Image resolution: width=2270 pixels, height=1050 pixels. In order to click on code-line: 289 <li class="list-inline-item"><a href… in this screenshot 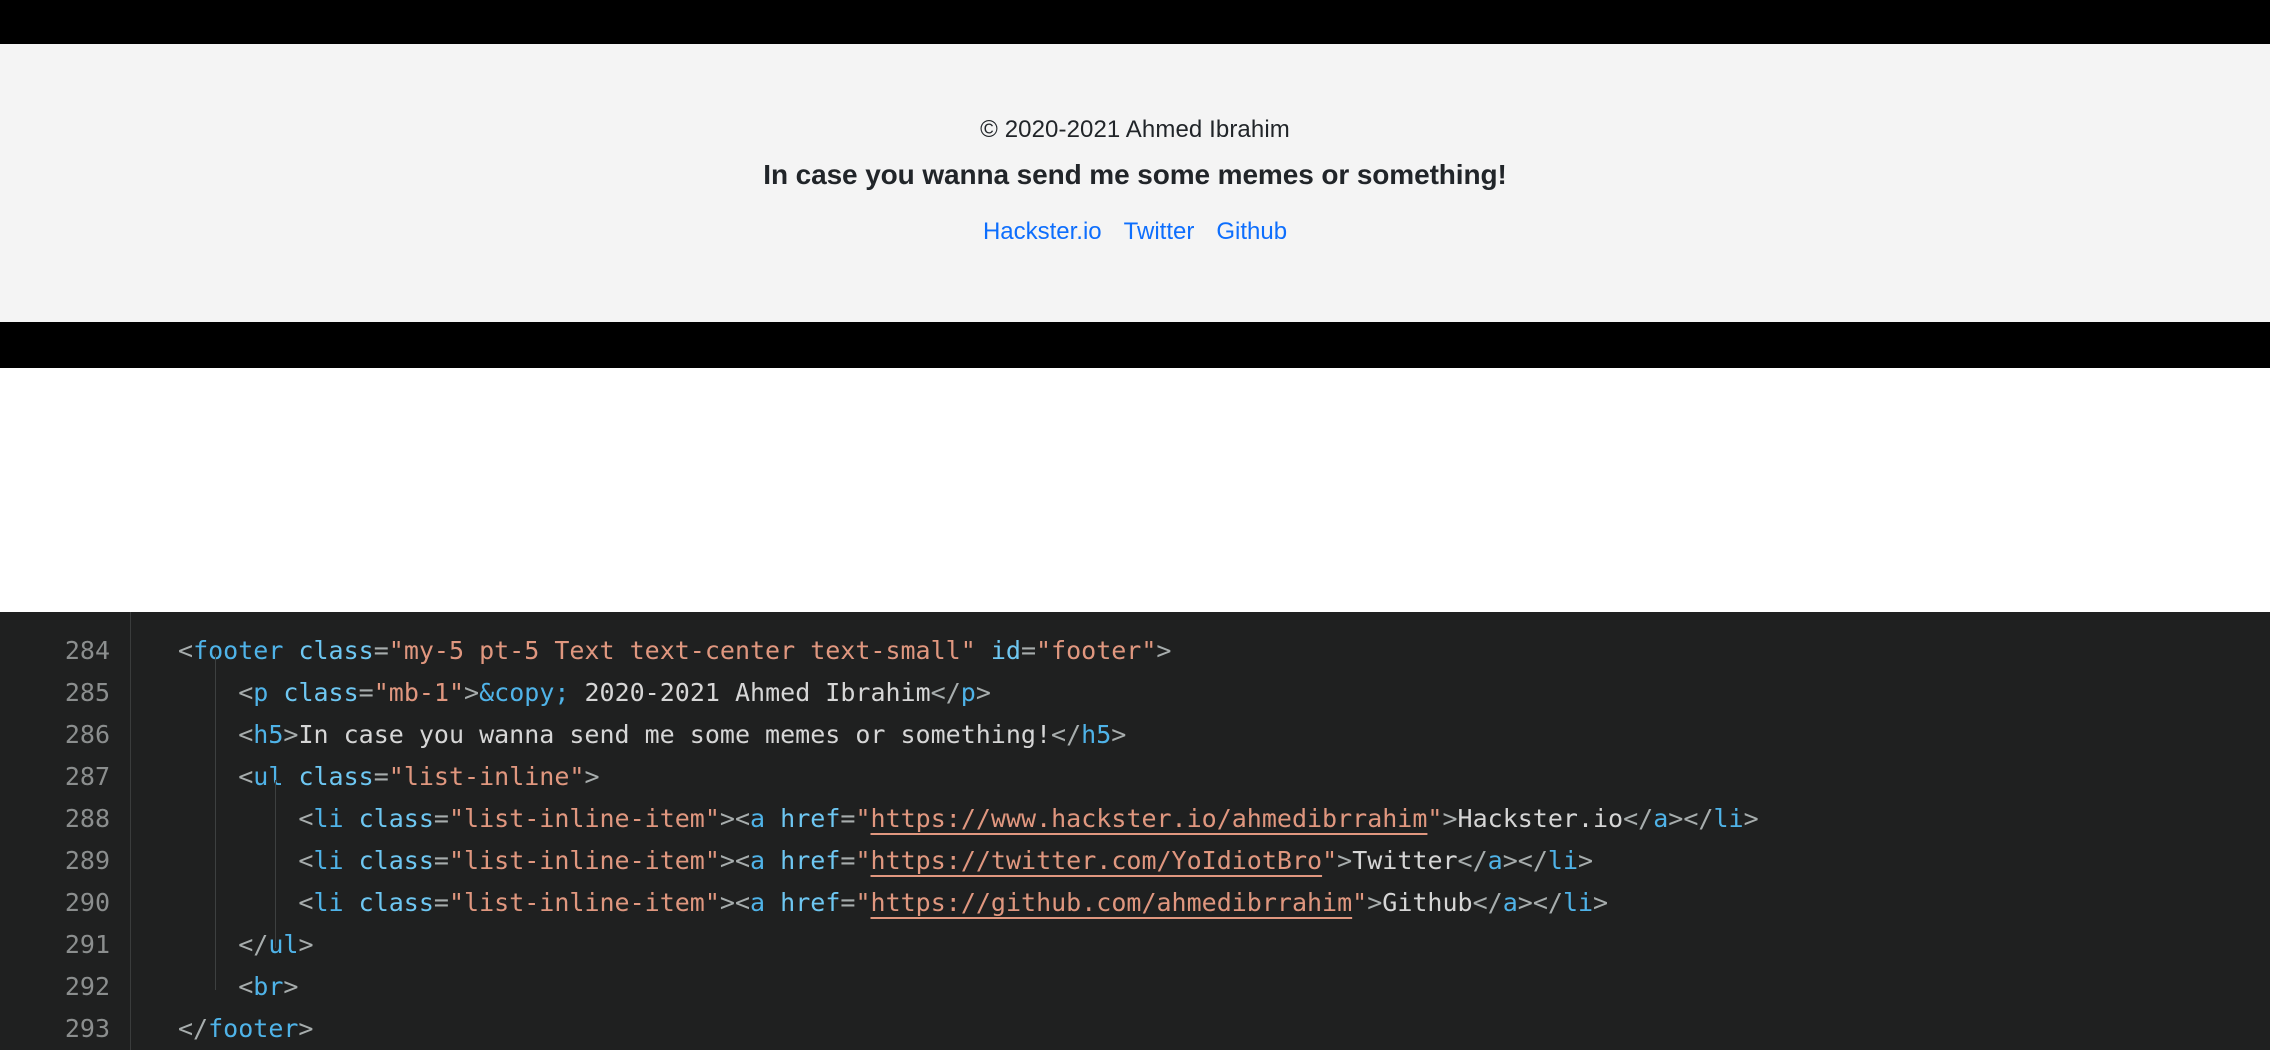, I will do `click(1135, 861)`.